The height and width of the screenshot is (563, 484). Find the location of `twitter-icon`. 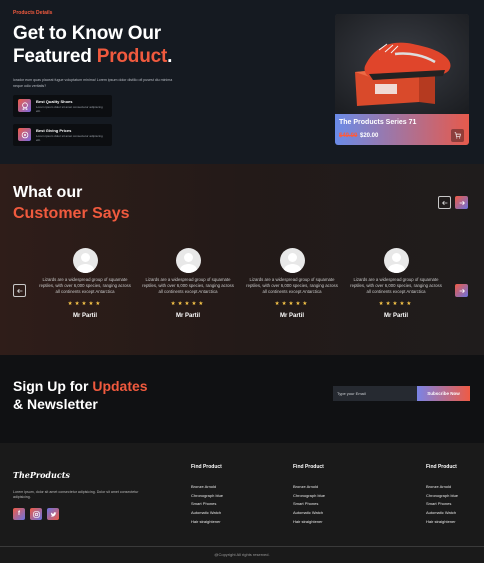

twitter-icon is located at coordinates (53, 514).